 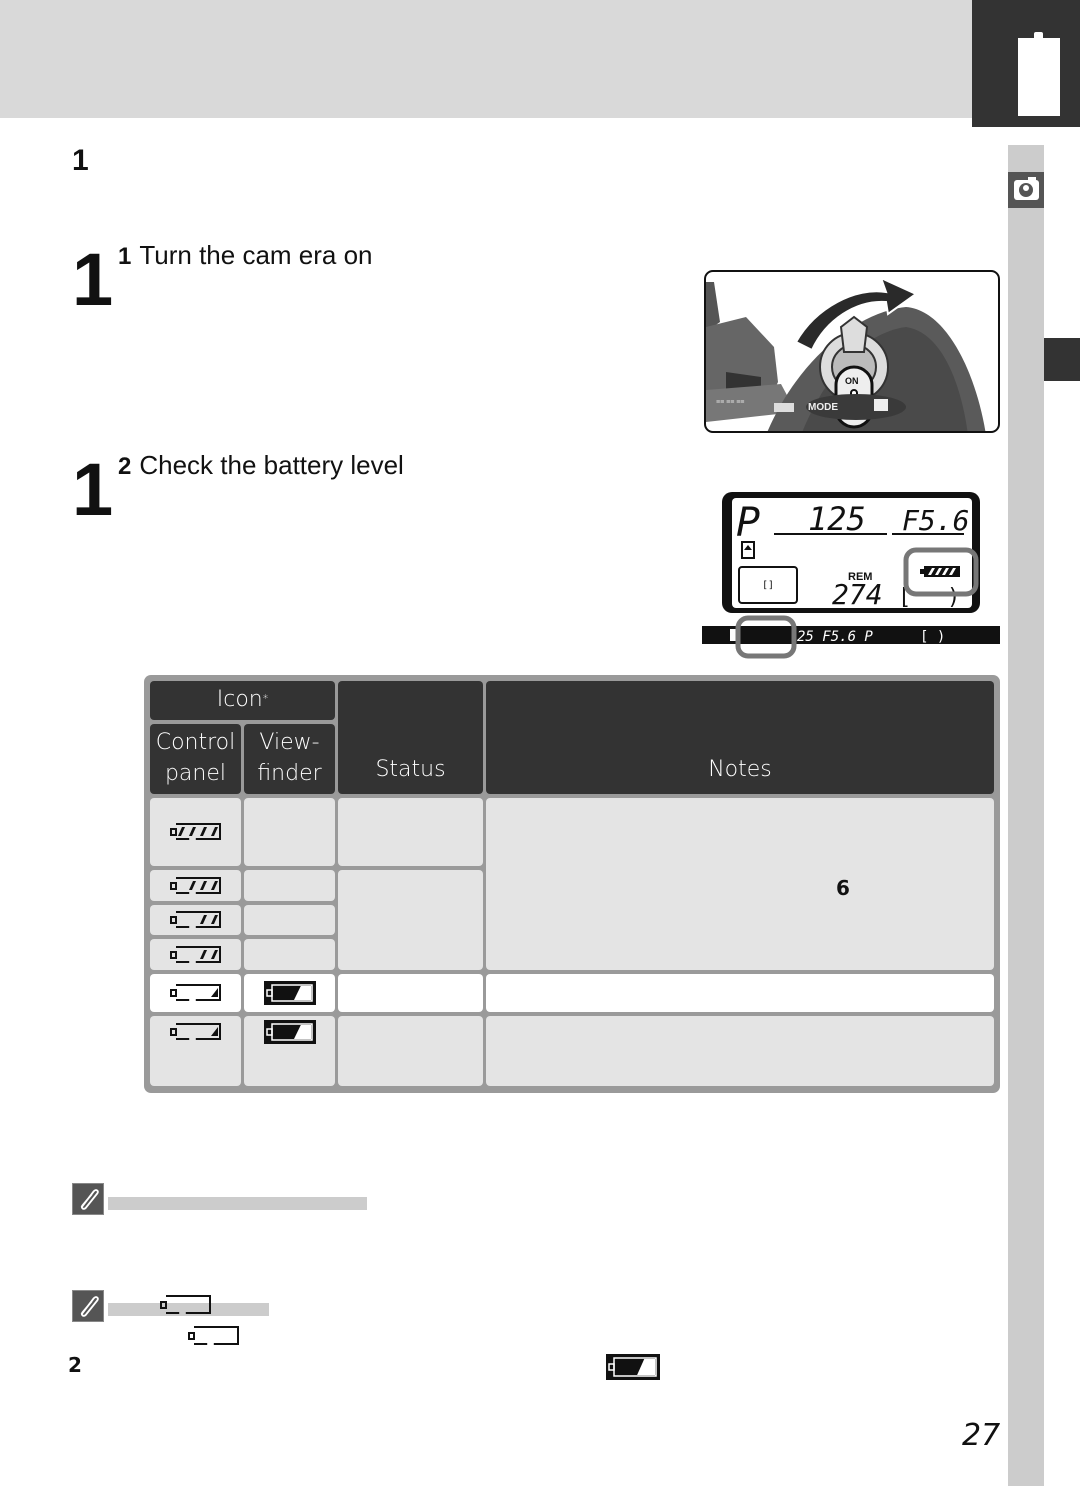 What do you see at coordinates (290, 175) in the screenshot?
I see `section-heading-bar` at bounding box center [290, 175].